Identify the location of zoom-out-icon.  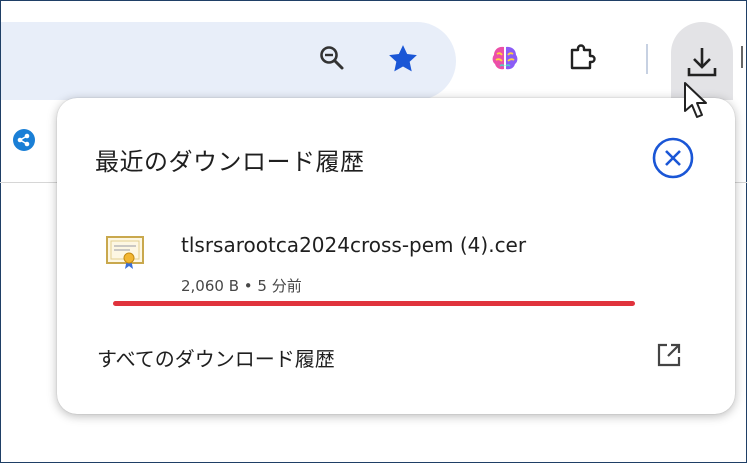
(332, 58).